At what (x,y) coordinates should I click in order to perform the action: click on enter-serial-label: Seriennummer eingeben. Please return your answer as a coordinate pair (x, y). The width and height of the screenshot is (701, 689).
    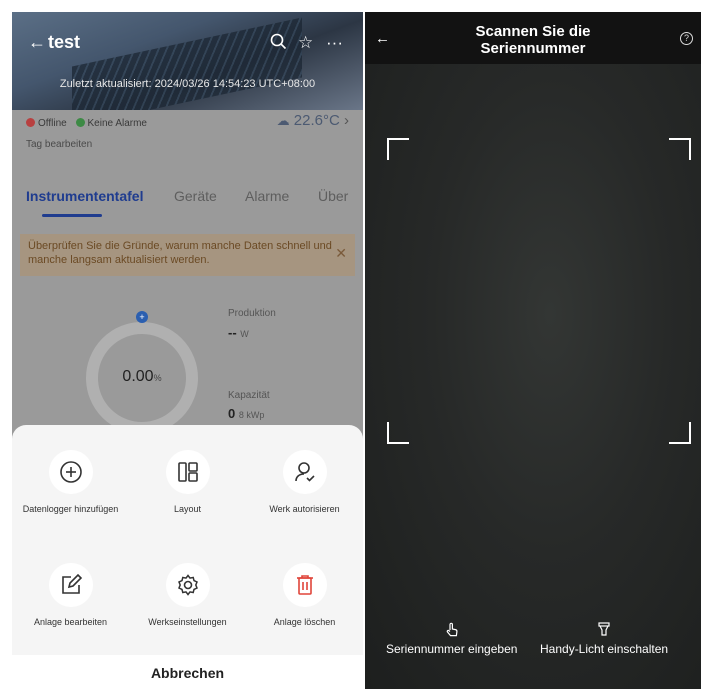
    Looking at the image, I should click on (452, 649).